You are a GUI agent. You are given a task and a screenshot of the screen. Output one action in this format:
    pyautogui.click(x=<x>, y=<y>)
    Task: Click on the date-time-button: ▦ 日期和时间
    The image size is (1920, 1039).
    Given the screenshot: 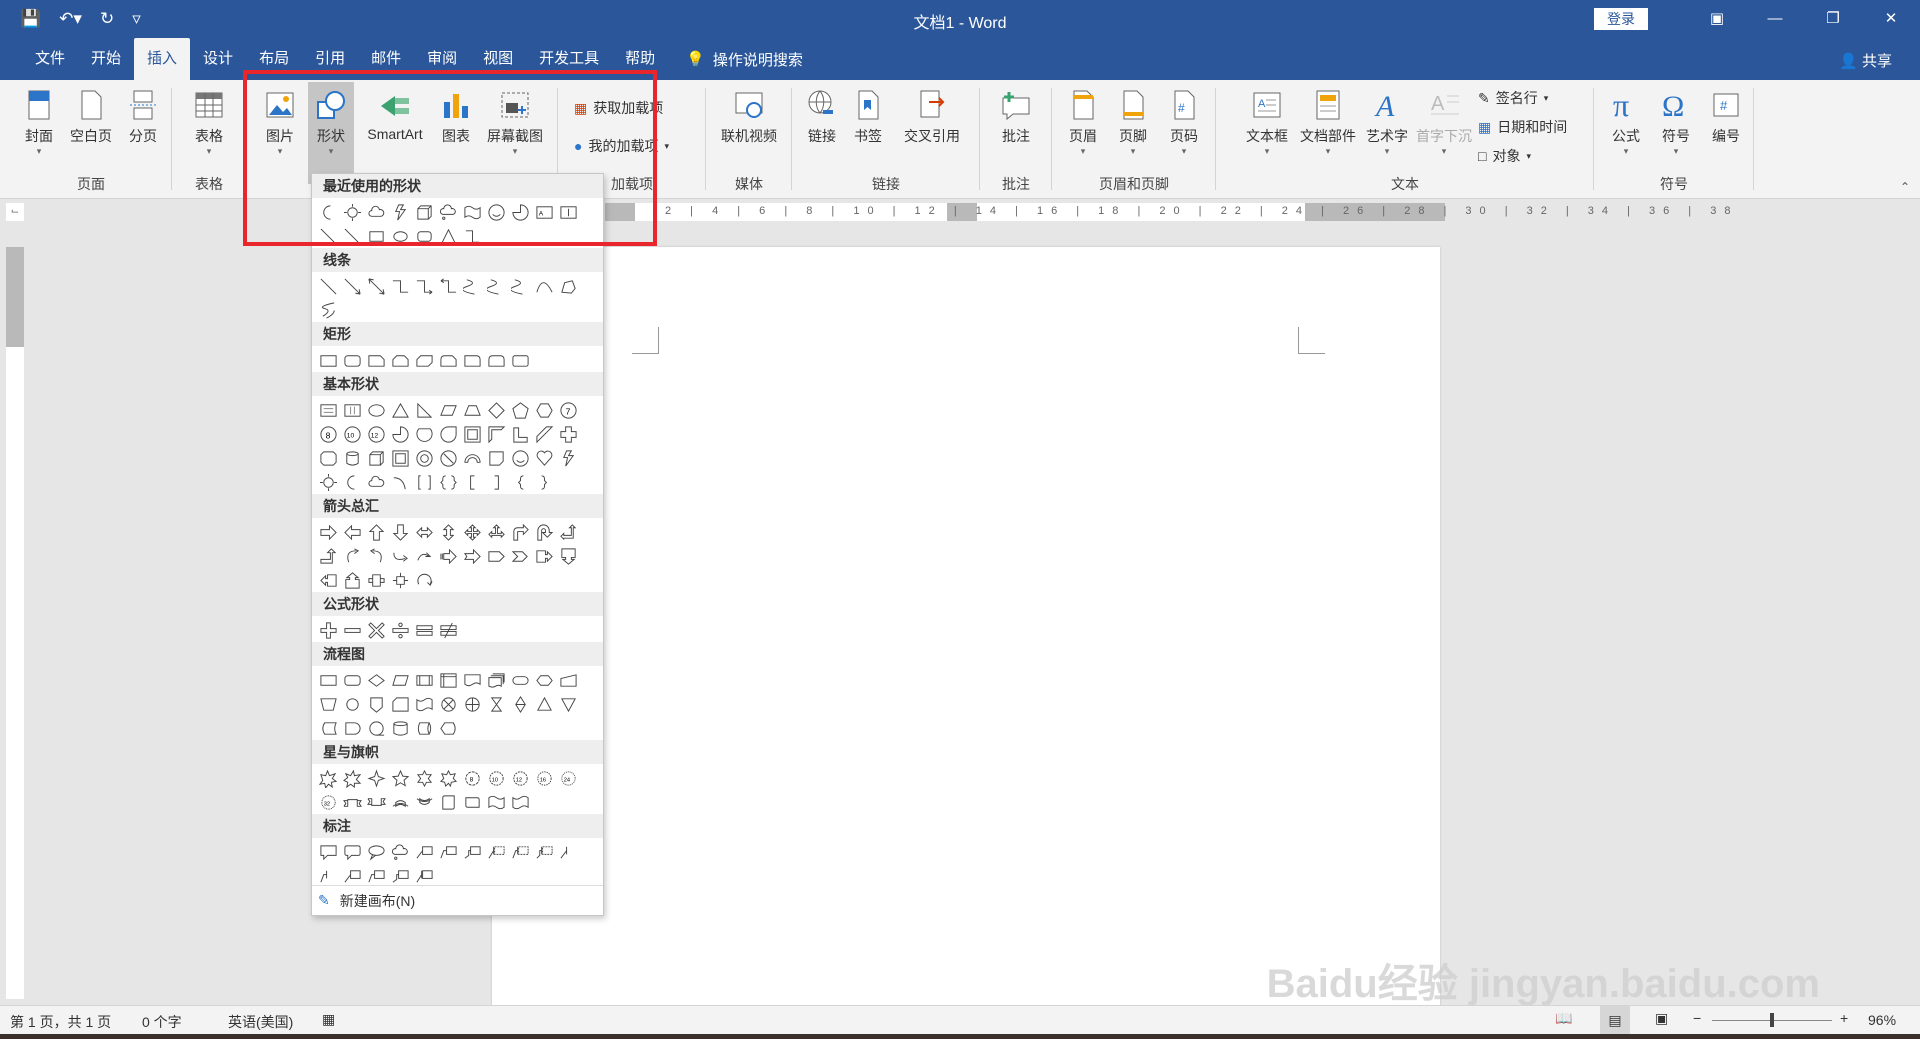 What is the action you would take?
    pyautogui.click(x=1522, y=127)
    